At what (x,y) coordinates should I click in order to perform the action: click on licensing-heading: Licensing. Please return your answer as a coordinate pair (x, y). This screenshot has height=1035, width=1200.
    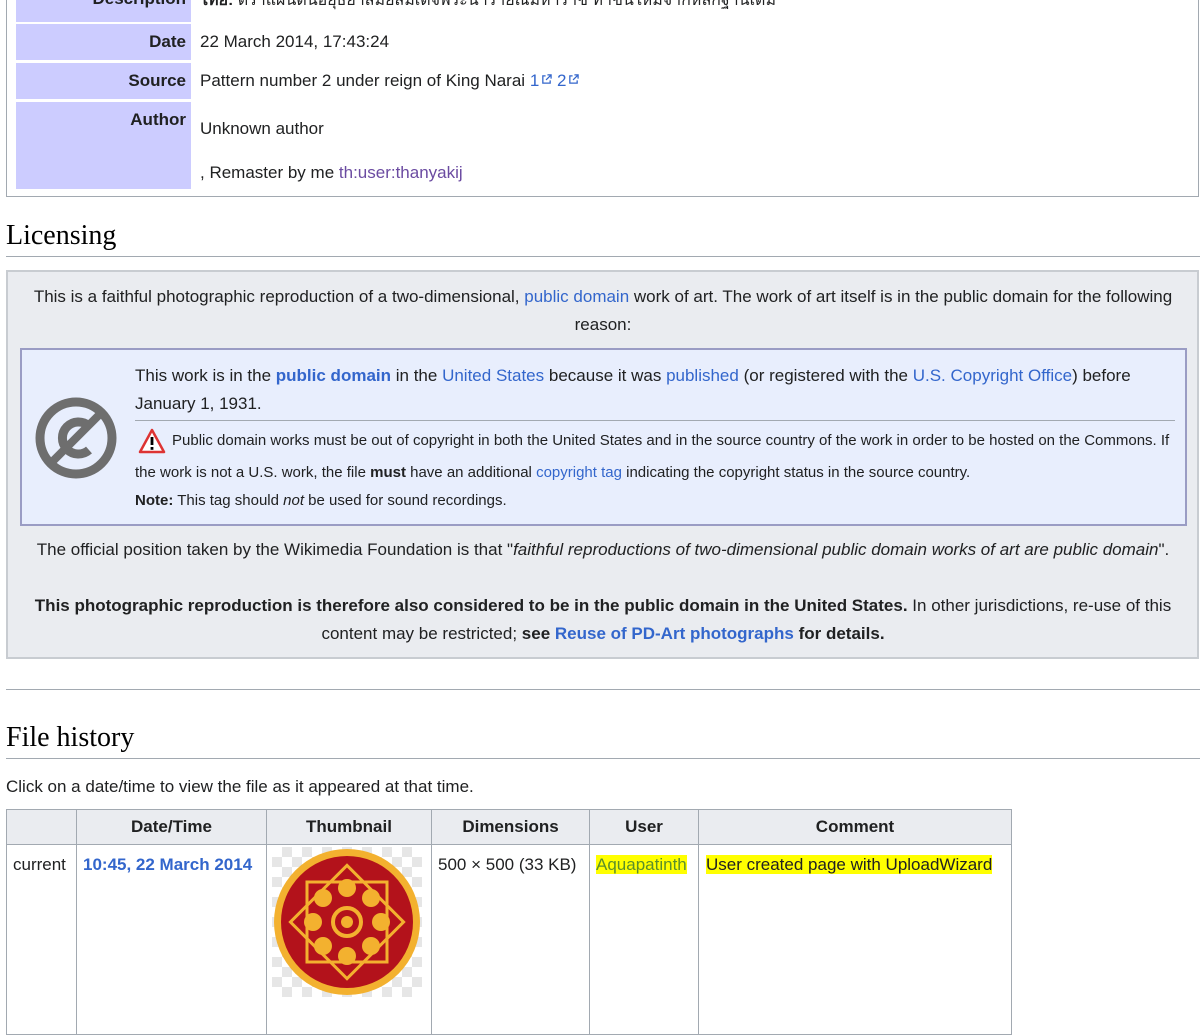
    Looking at the image, I should click on (603, 238).